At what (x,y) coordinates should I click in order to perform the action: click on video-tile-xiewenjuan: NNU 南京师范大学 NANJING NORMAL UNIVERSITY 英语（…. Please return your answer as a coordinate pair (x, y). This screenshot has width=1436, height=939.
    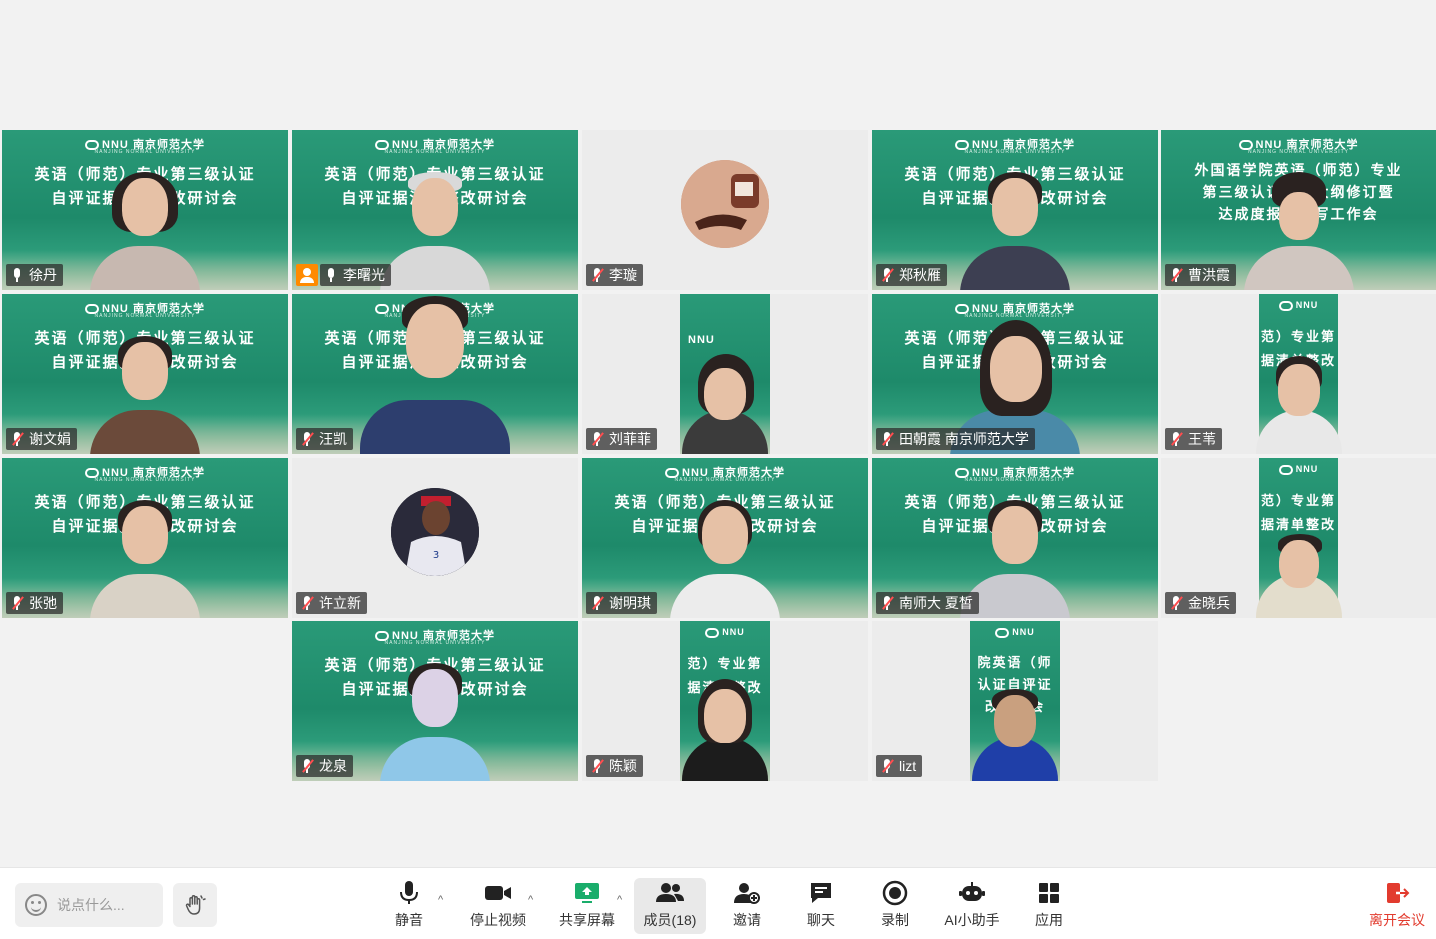
    Looking at the image, I should click on (145, 374).